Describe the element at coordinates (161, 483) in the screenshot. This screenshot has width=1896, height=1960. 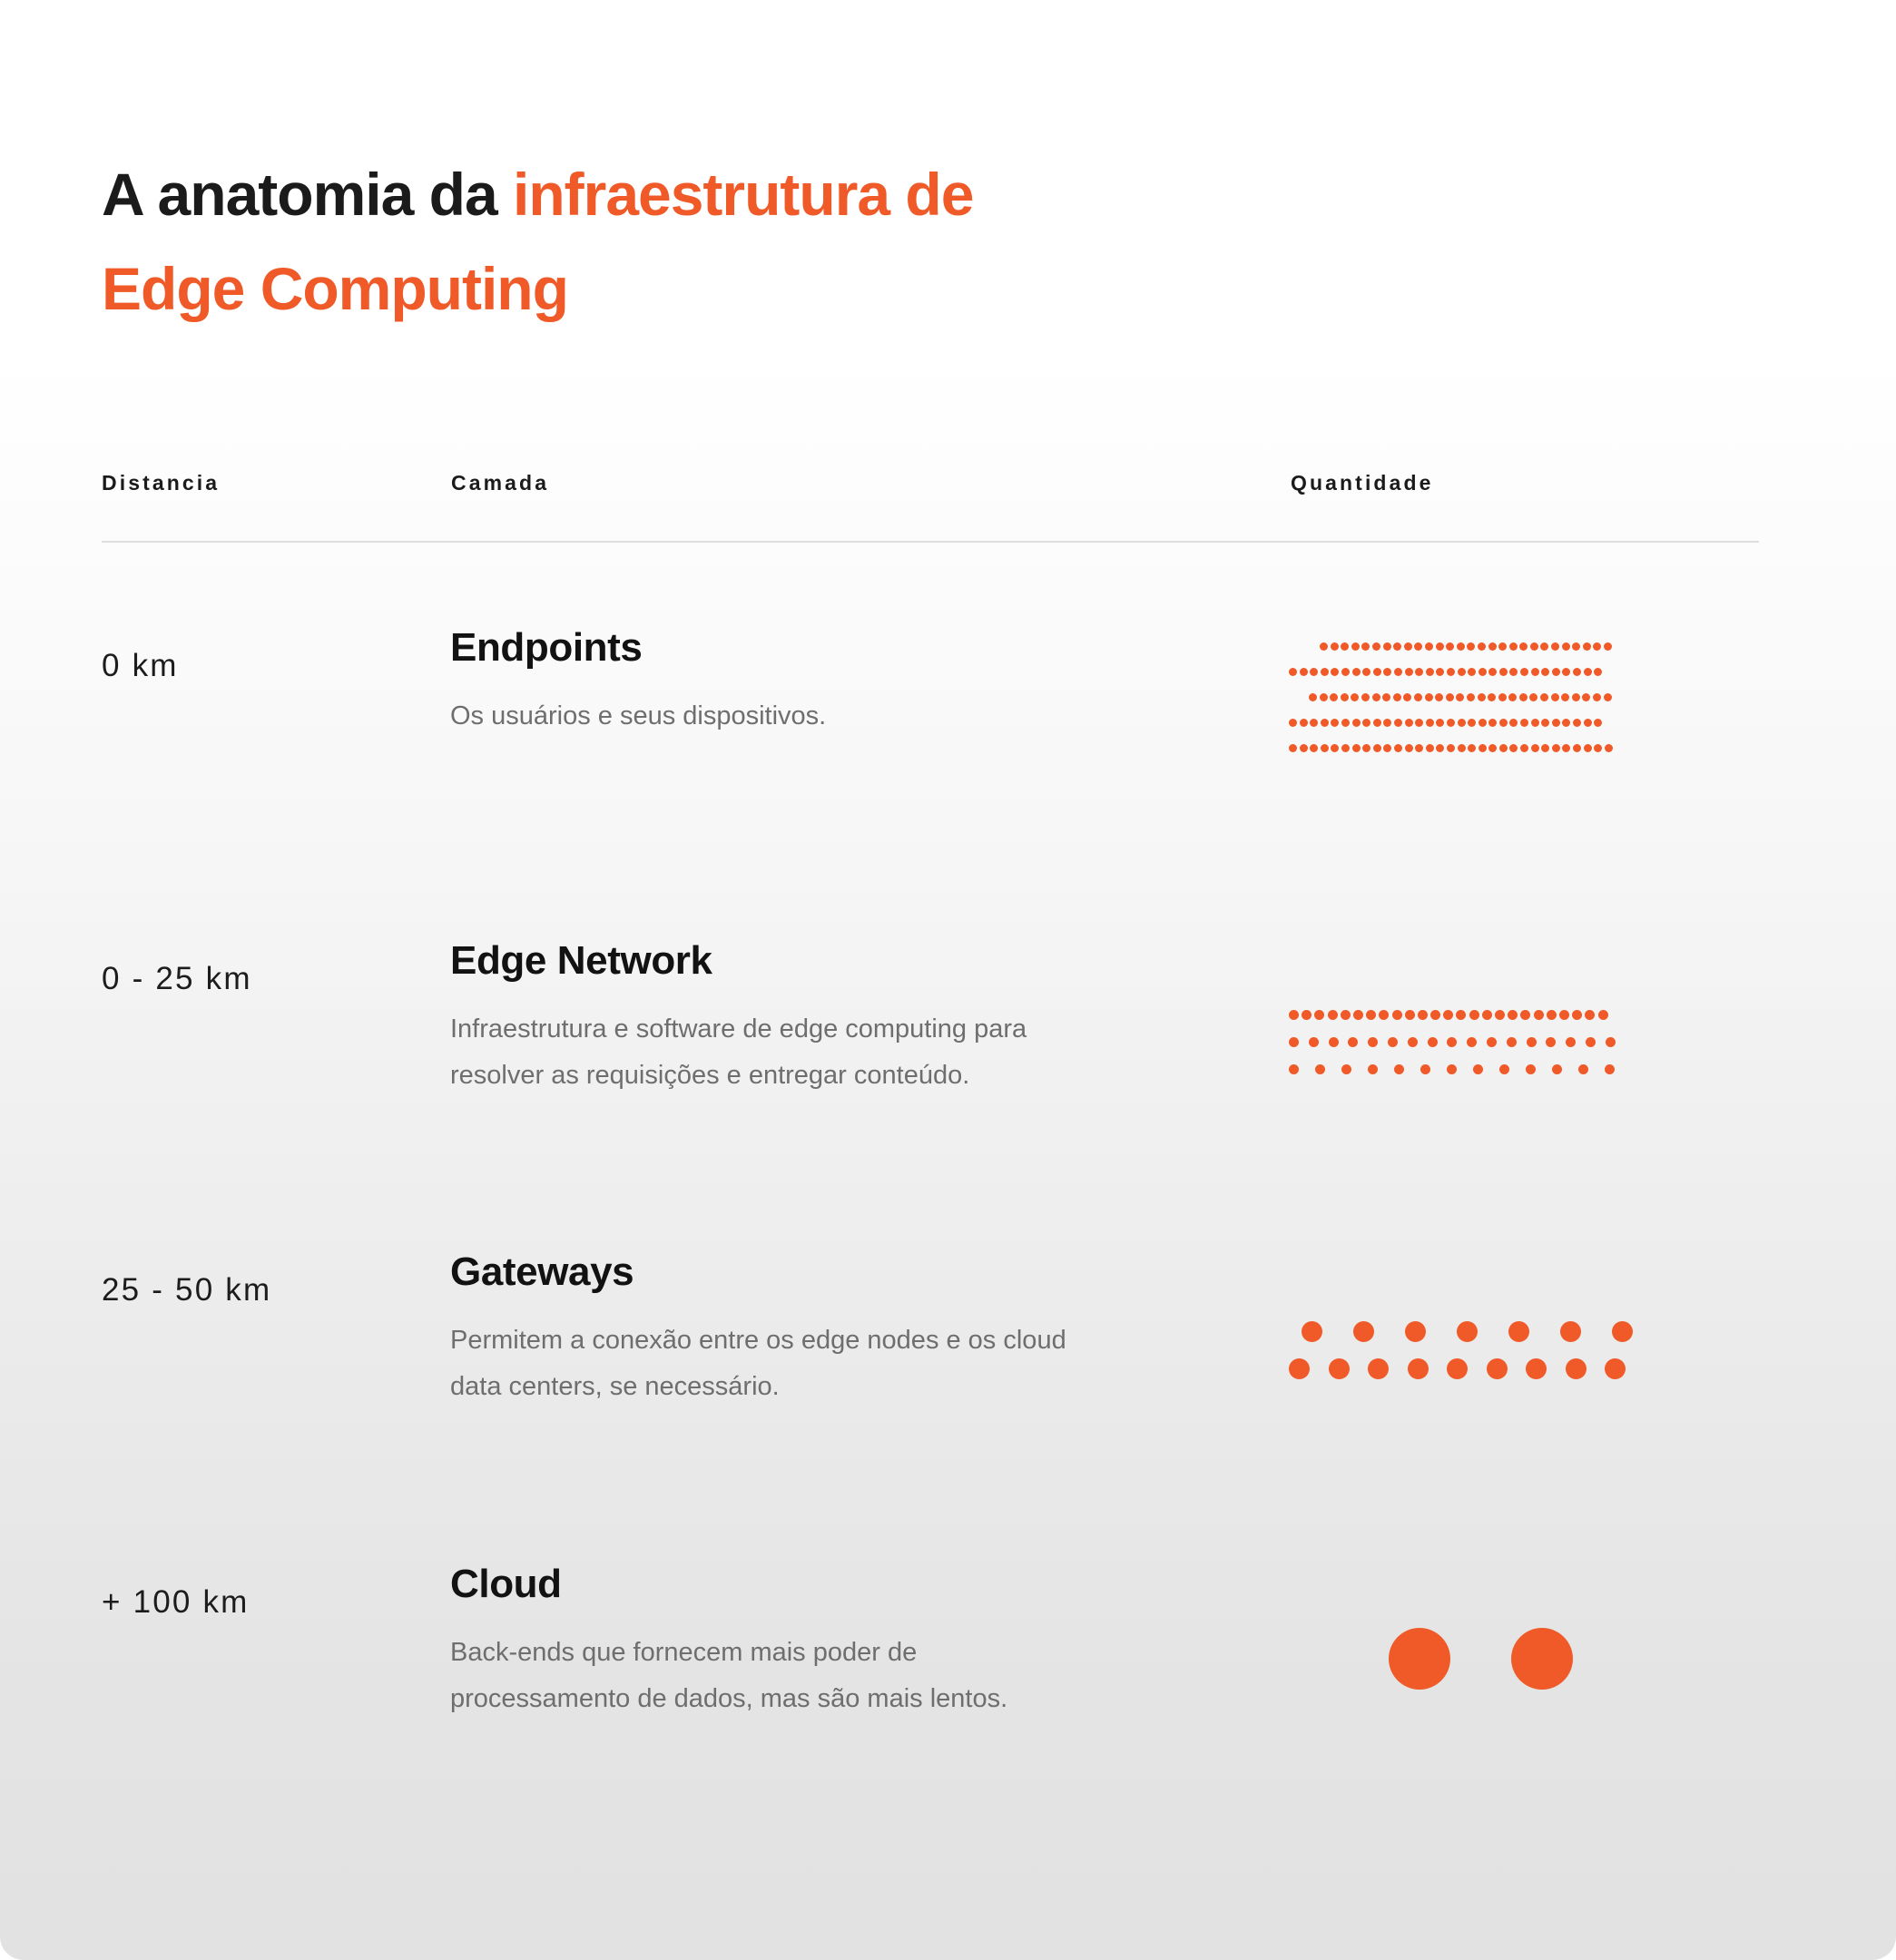
I see `column-header-distance: Distancia` at that location.